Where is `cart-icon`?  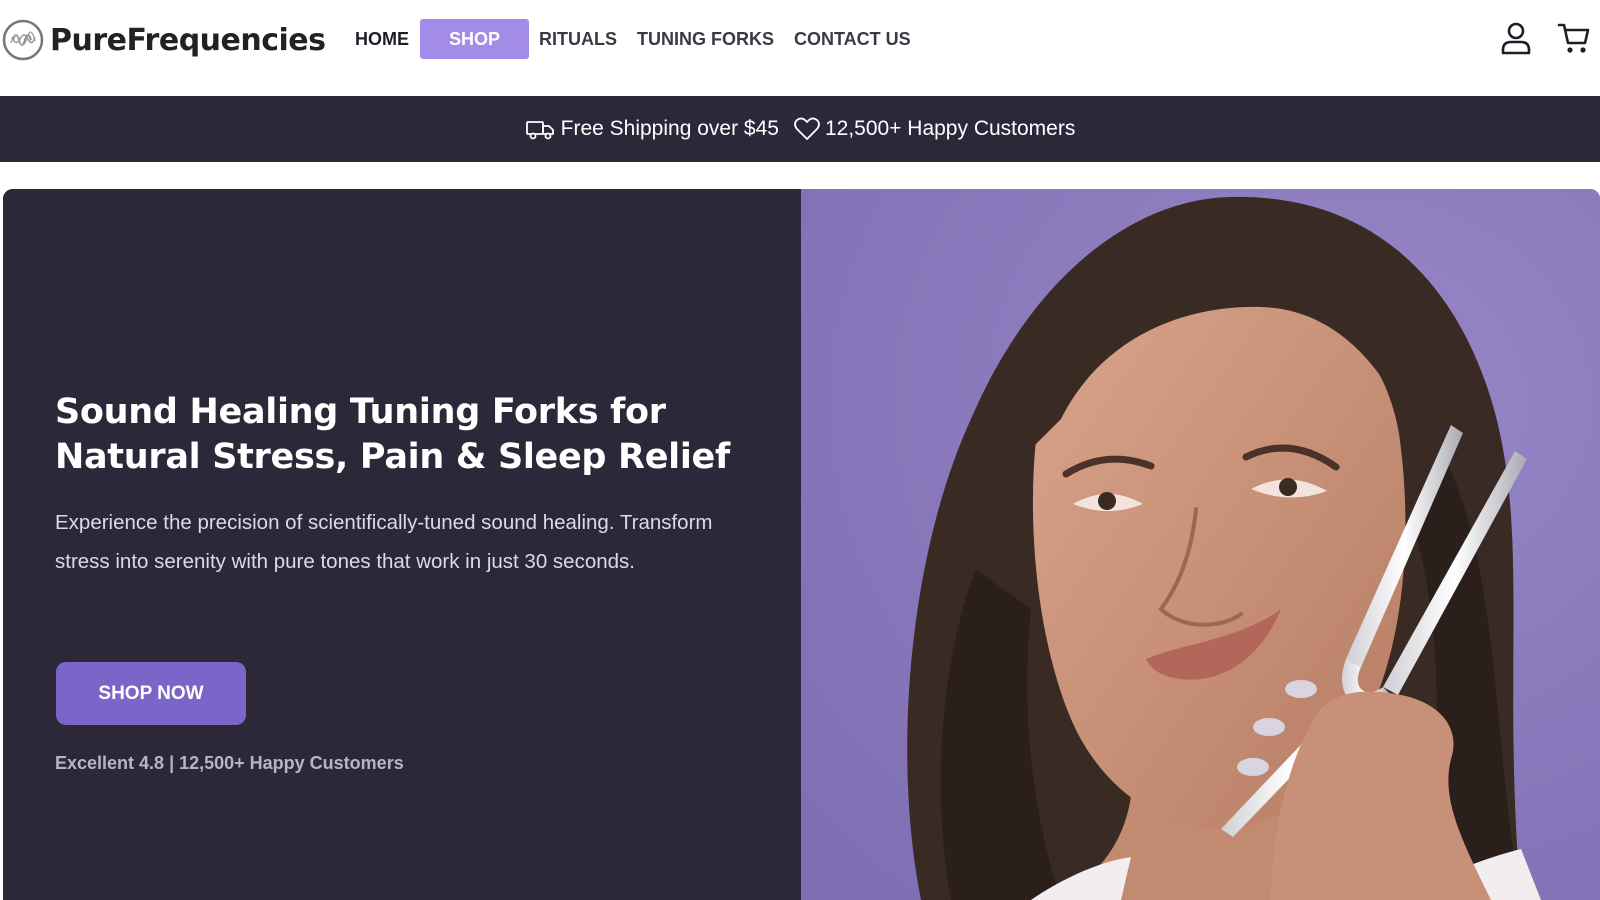
cart-icon is located at coordinates (1573, 38).